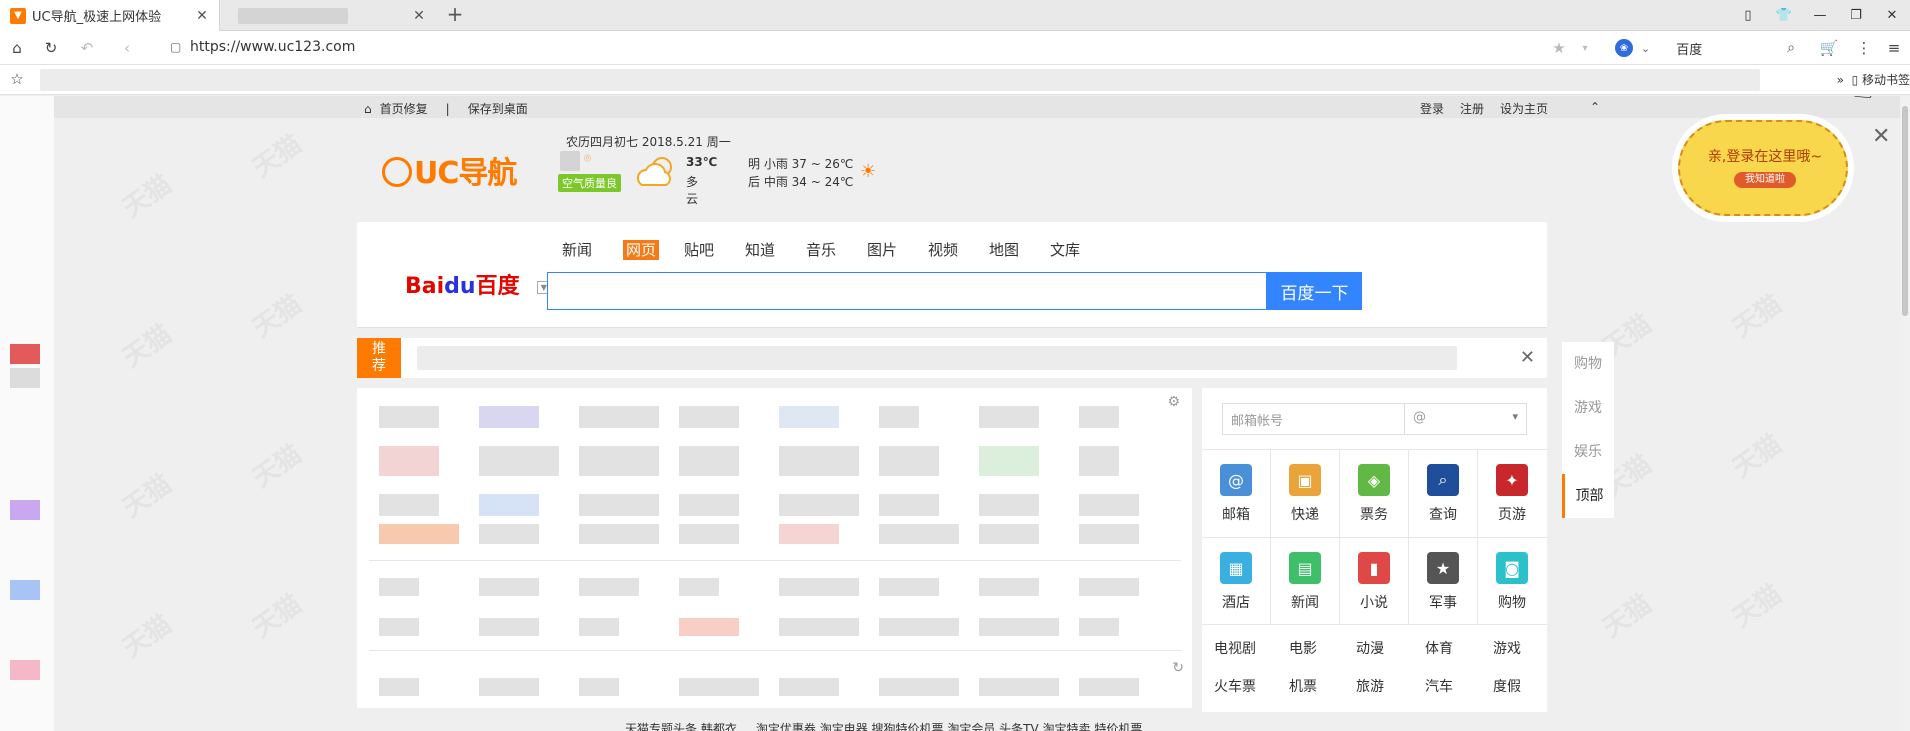  What do you see at coordinates (1512, 581) in the screenshot?
I see `service-shopping: ◙ 购物` at bounding box center [1512, 581].